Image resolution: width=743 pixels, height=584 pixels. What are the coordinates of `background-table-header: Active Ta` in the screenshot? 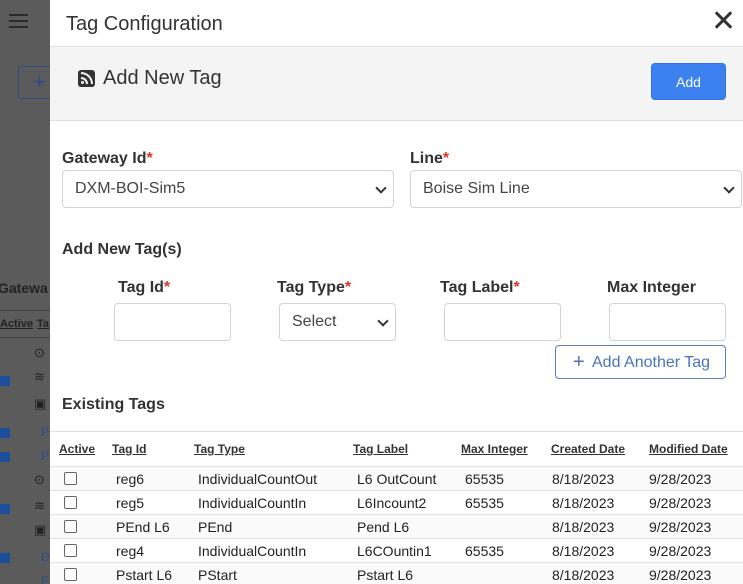 It's located at (25, 324).